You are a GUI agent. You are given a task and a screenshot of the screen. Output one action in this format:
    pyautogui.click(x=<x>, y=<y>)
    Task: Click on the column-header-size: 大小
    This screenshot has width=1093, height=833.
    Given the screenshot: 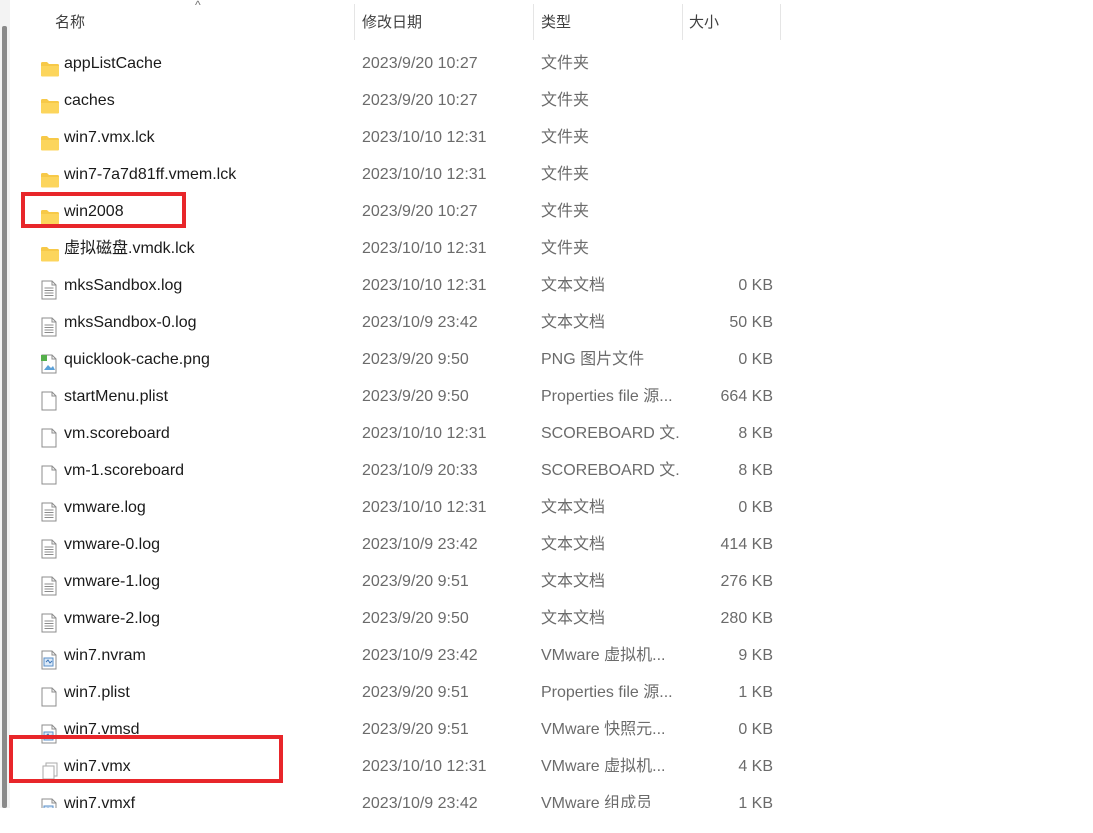 What is the action you would take?
    pyautogui.click(x=704, y=20)
    